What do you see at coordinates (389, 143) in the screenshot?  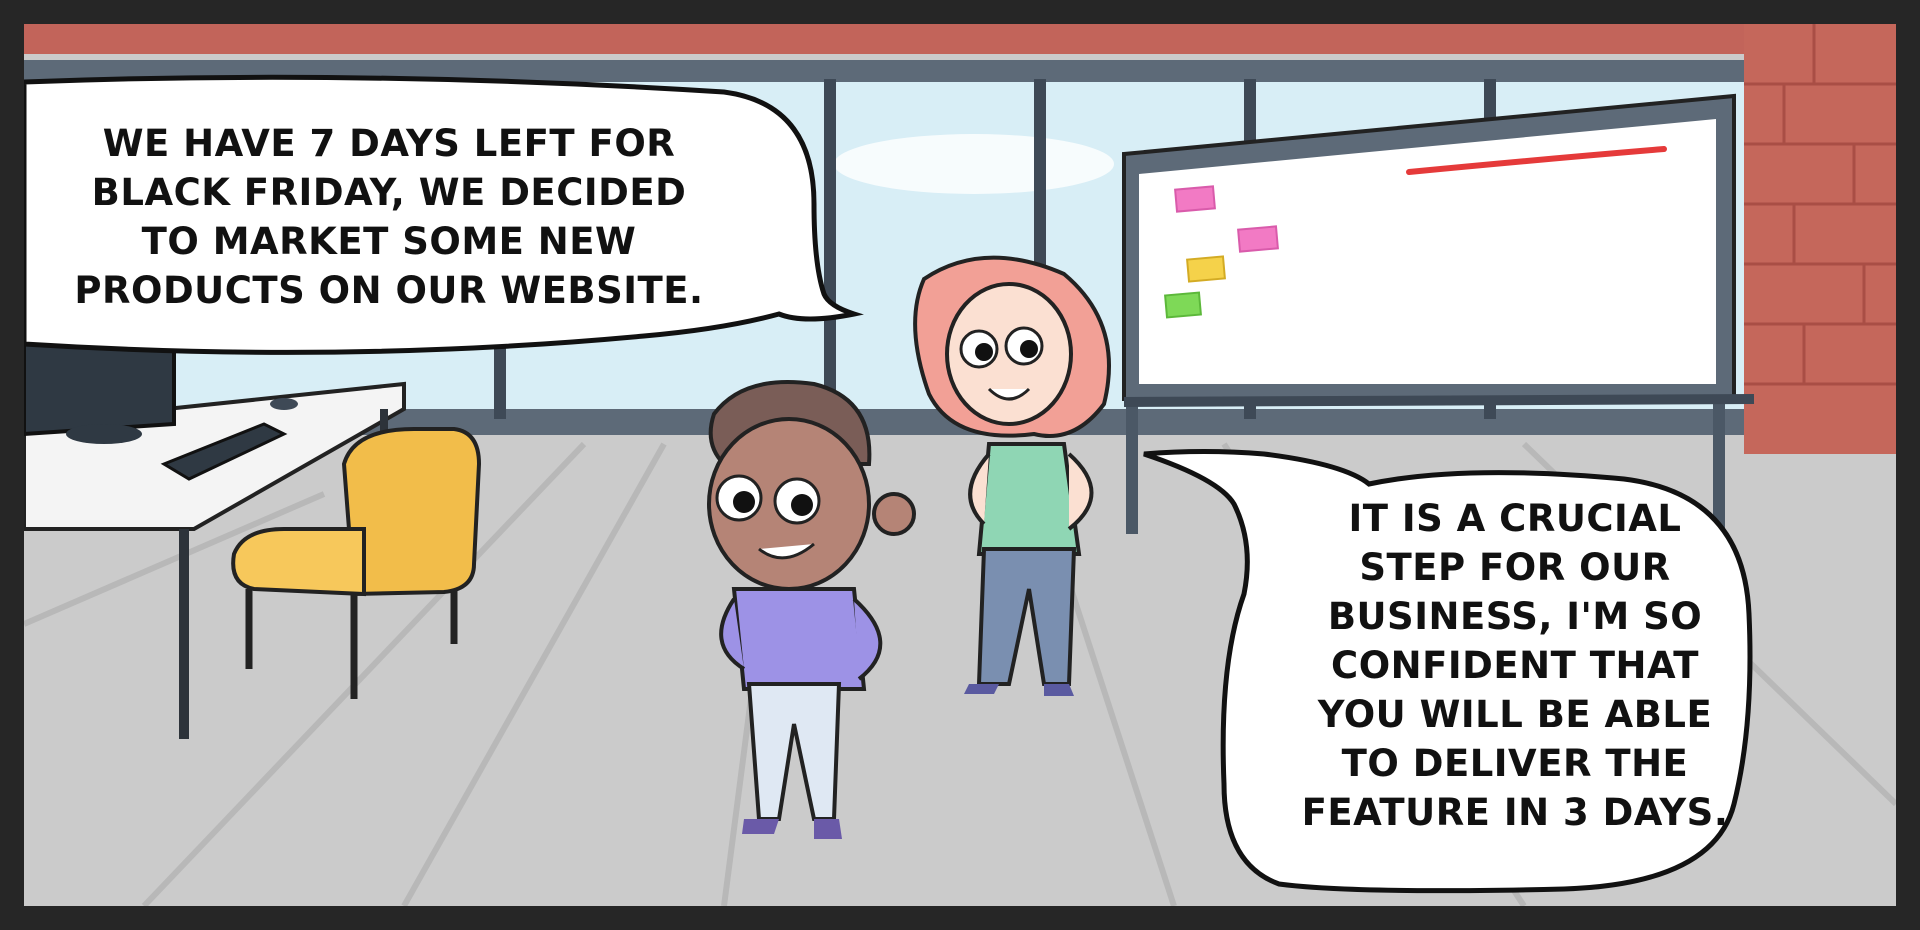 I see `bubble-left-line-1: WE HAVE 7 DAYS LEFT FOR` at bounding box center [389, 143].